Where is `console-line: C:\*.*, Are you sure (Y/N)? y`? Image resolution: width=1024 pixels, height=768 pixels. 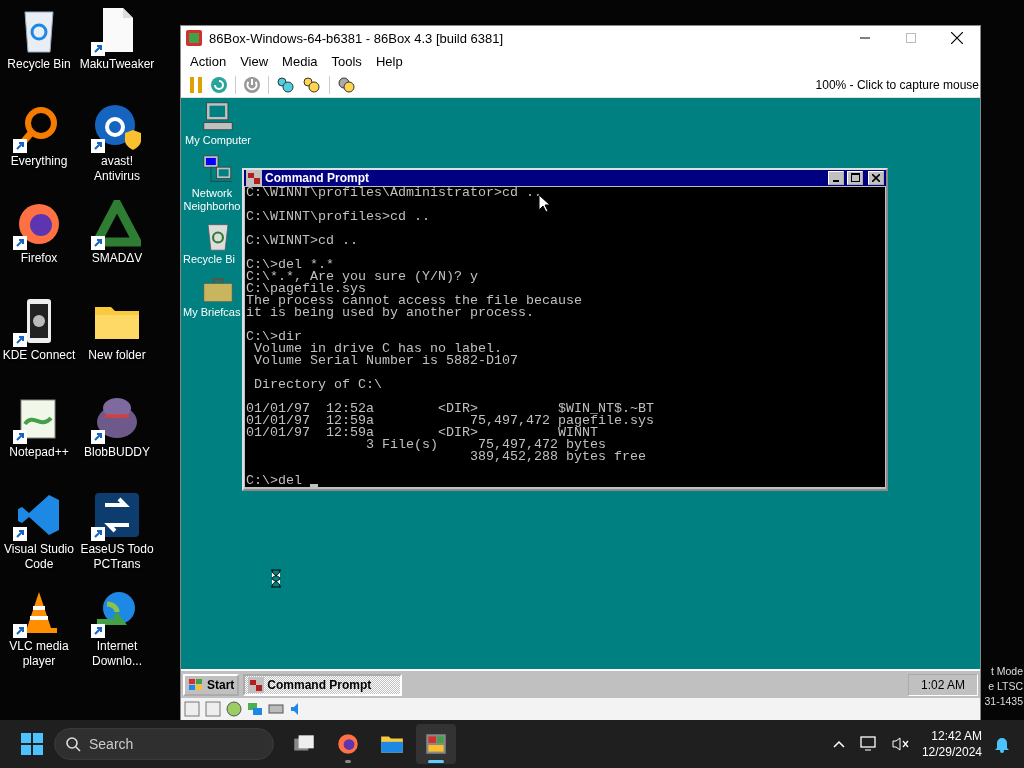
console-line: C:\*.*, Are you sure (Y/N)? y is located at coordinates (362, 276).